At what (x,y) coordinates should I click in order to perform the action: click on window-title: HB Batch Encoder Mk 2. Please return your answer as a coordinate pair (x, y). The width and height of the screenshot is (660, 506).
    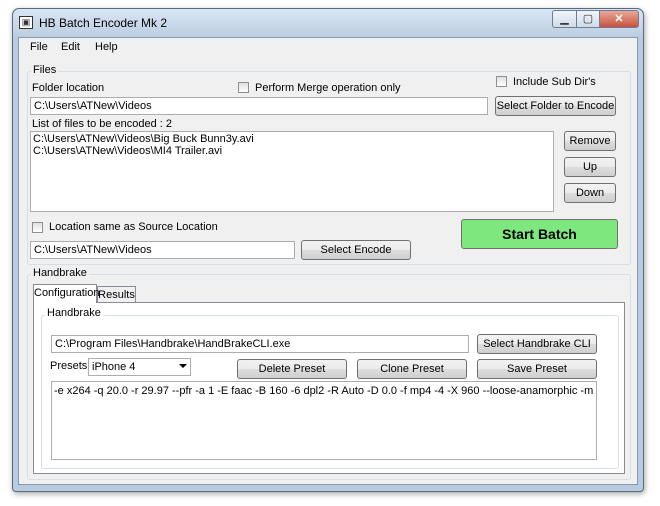
    Looking at the image, I should click on (103, 23).